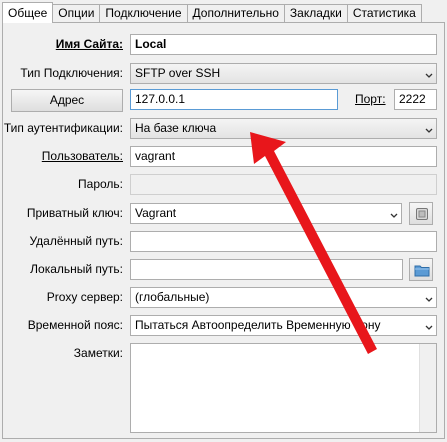  Describe the element at coordinates (63, 128) in the screenshot. I see `auth-type-label: Тип аутентификации:` at that location.